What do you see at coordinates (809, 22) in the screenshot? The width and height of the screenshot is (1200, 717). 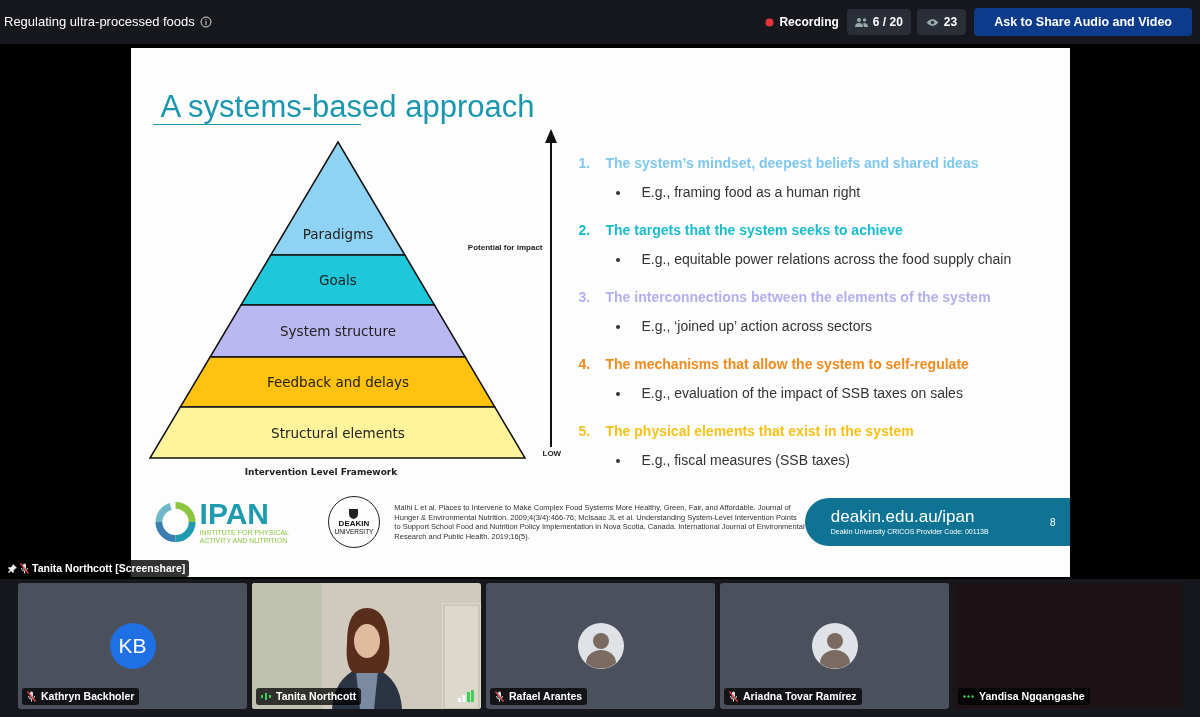 I see `recording-label: Recording` at bounding box center [809, 22].